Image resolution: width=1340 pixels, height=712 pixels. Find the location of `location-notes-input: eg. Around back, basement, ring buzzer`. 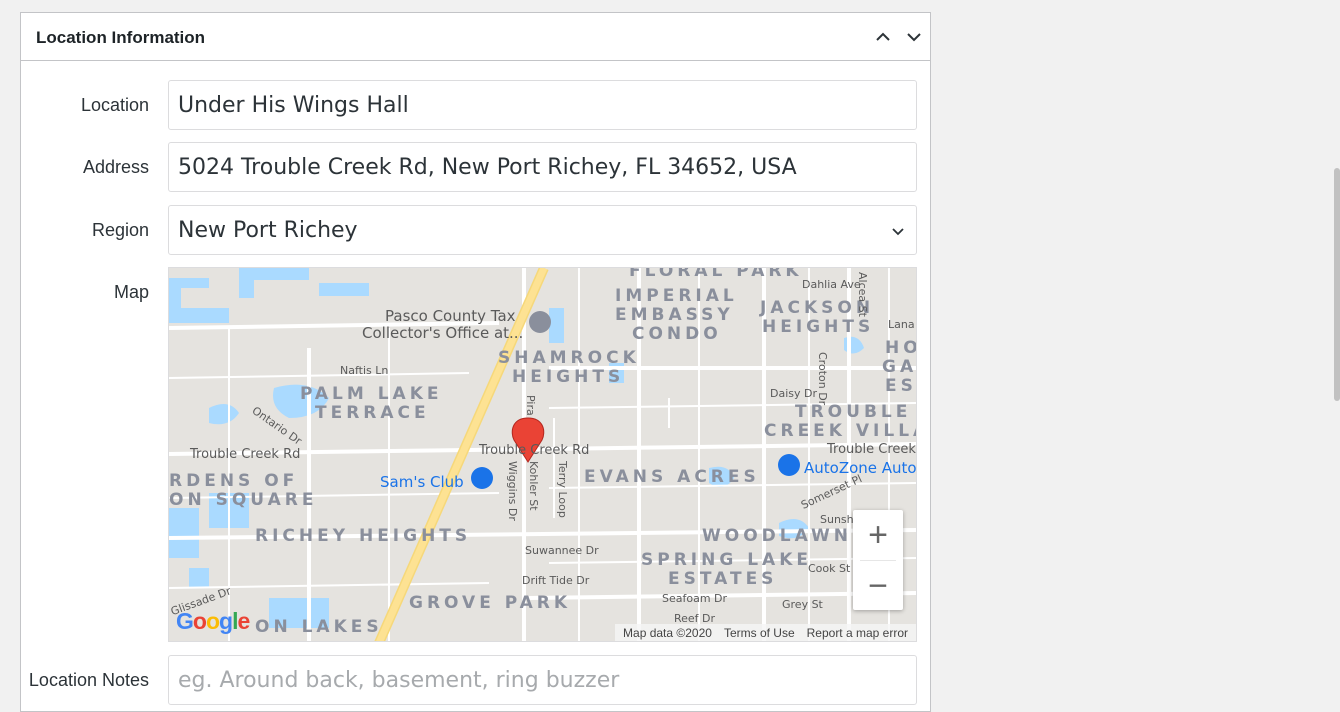

location-notes-input: eg. Around back, basement, ring buzzer is located at coordinates (542, 680).